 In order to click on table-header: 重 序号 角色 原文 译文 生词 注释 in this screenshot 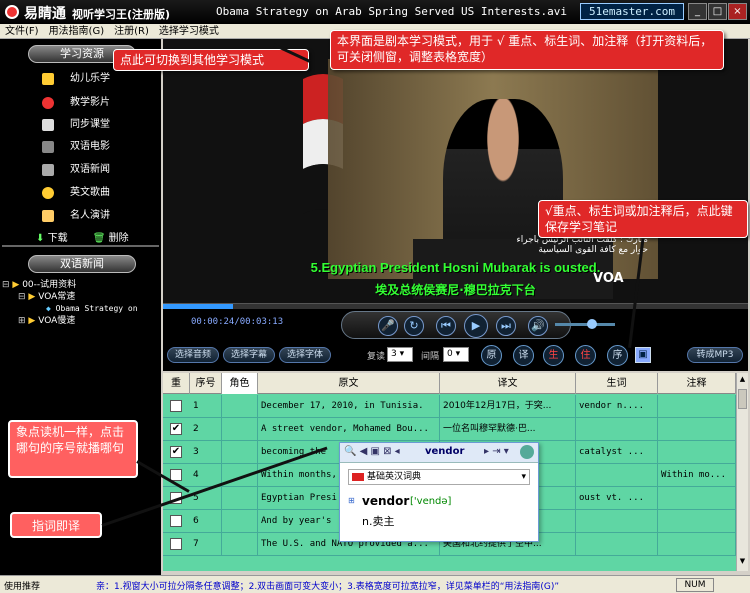, I will do `click(449, 383)`.